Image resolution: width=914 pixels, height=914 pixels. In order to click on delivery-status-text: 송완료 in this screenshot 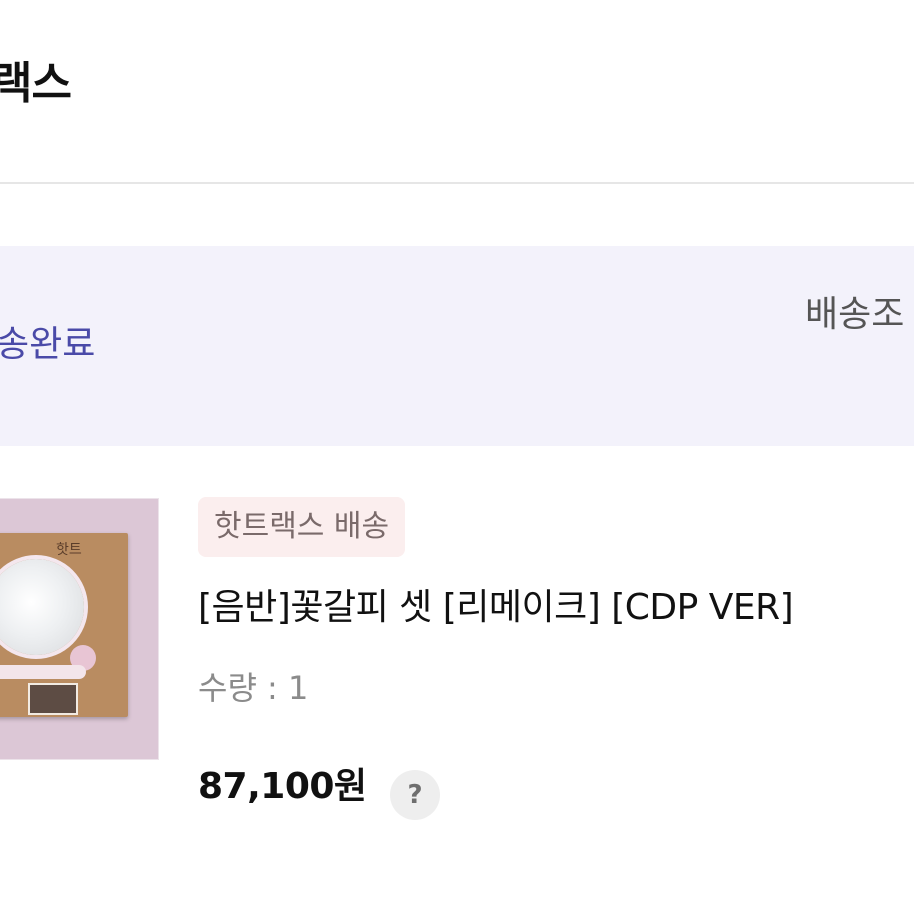, I will do `click(48, 344)`.